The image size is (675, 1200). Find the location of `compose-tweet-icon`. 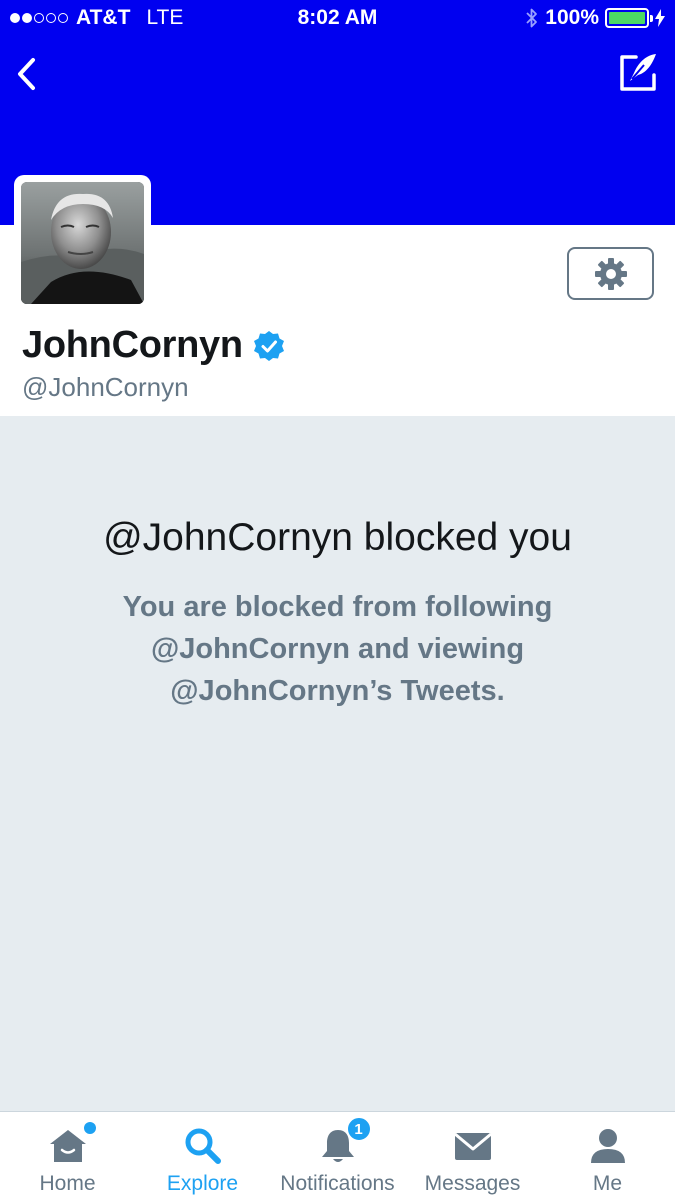

compose-tweet-icon is located at coordinates (638, 72).